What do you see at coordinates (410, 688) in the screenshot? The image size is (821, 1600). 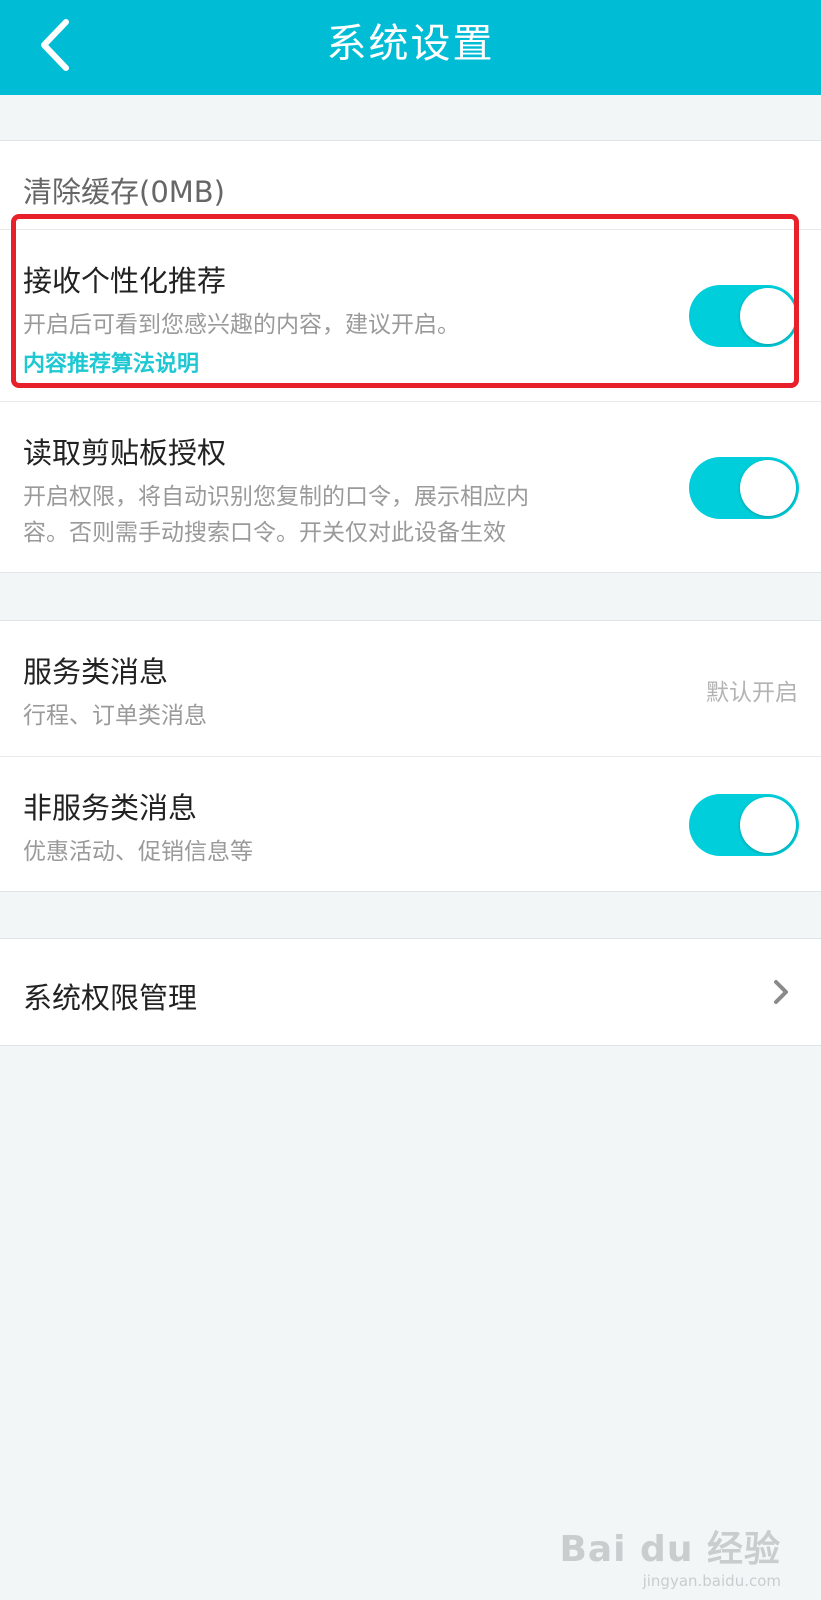 I see `service-messages-row: 服务类消息 行程、订单类消息 默认开启` at bounding box center [410, 688].